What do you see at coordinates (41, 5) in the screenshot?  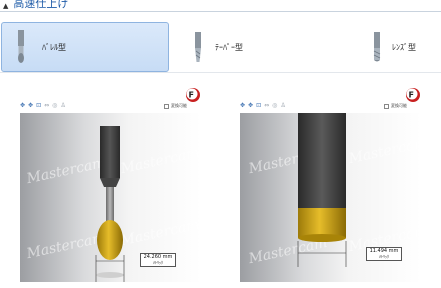 I see `section-title: 高速仕上げ` at bounding box center [41, 5].